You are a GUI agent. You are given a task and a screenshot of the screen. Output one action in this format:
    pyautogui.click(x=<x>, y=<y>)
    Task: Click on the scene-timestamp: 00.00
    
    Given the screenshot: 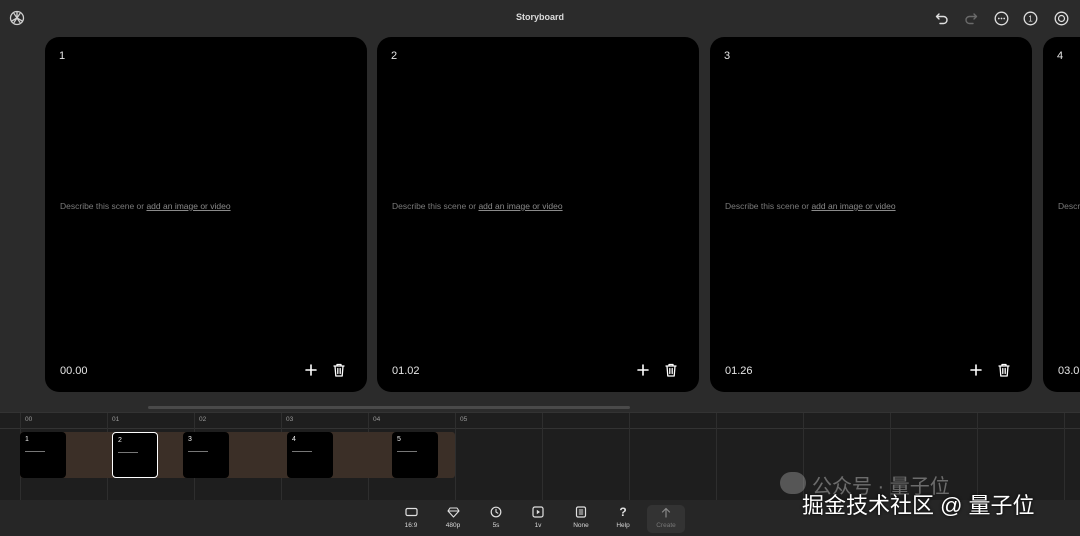 What is the action you would take?
    pyautogui.click(x=74, y=371)
    